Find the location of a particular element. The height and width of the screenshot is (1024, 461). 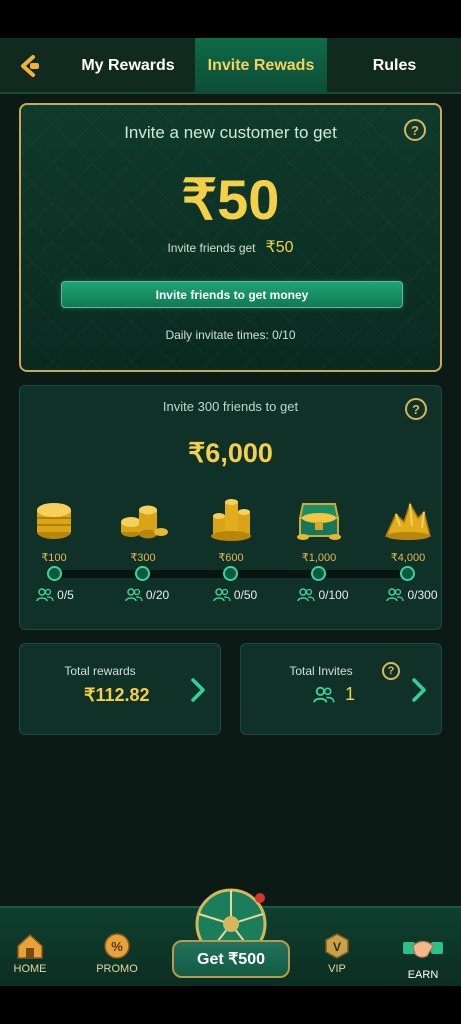

tier-prize: ₹600 is located at coordinates (231, 558).